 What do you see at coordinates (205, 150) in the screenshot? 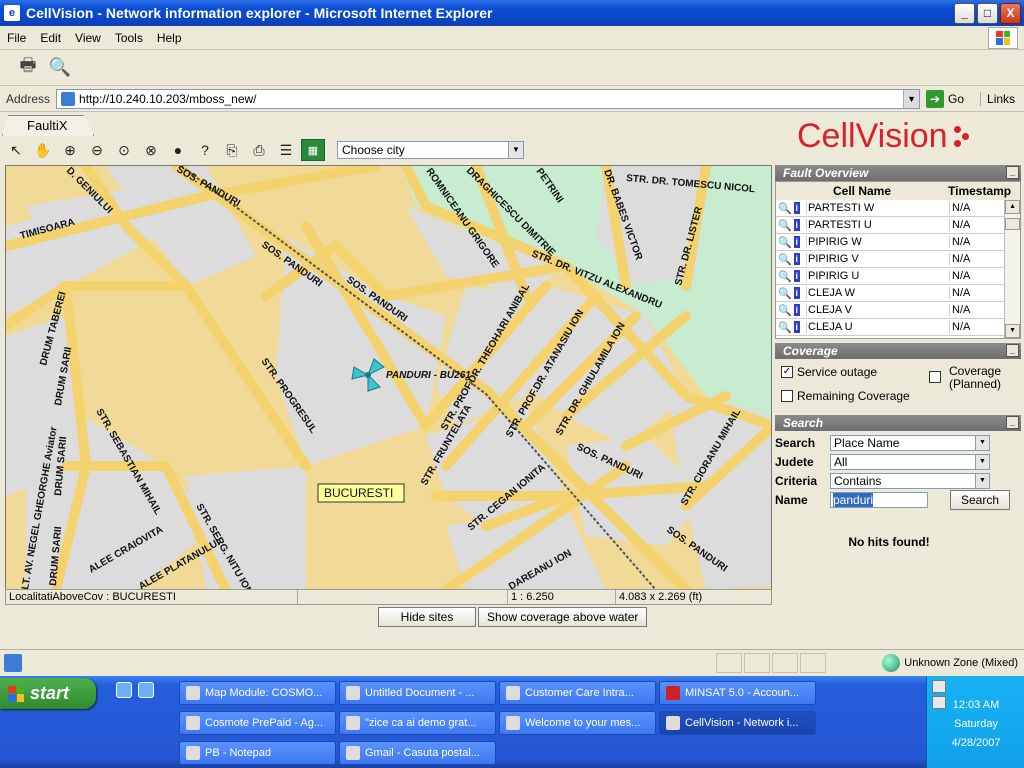
I see `help-icon: ?` at bounding box center [205, 150].